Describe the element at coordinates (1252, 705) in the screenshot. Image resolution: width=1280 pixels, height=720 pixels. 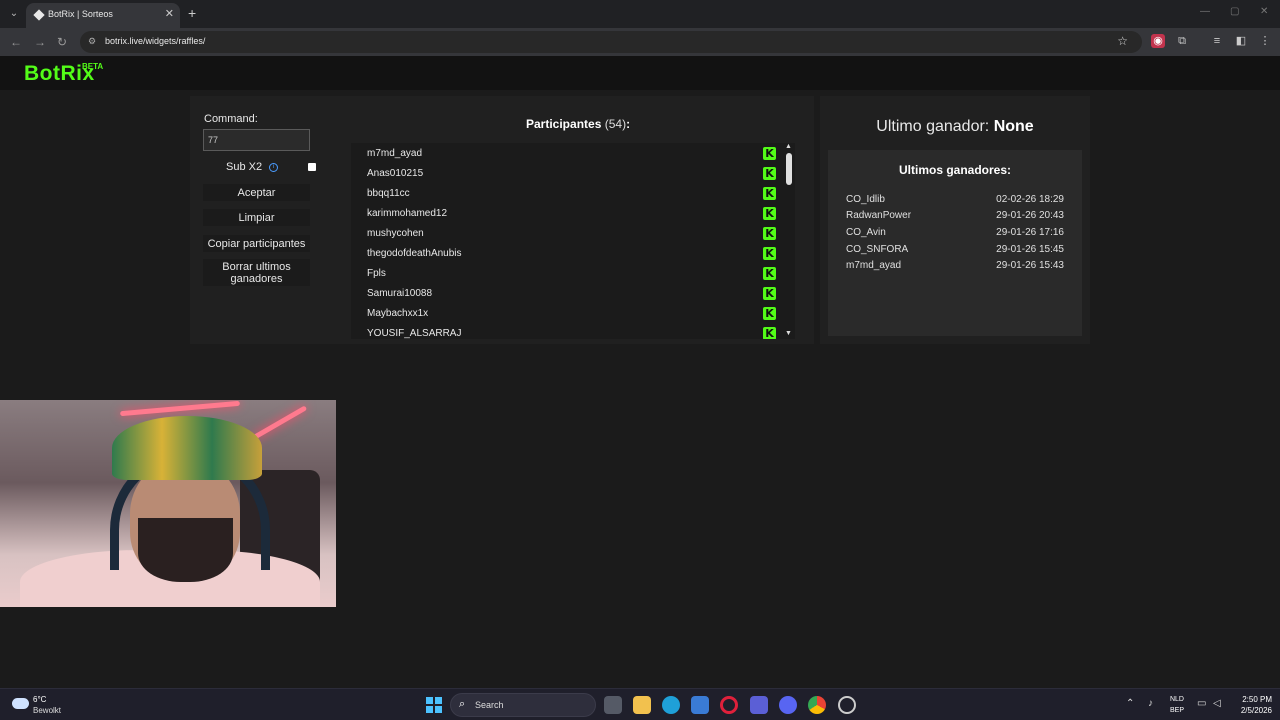
I see `clock: 2:50 PM 2/5/2026` at that location.